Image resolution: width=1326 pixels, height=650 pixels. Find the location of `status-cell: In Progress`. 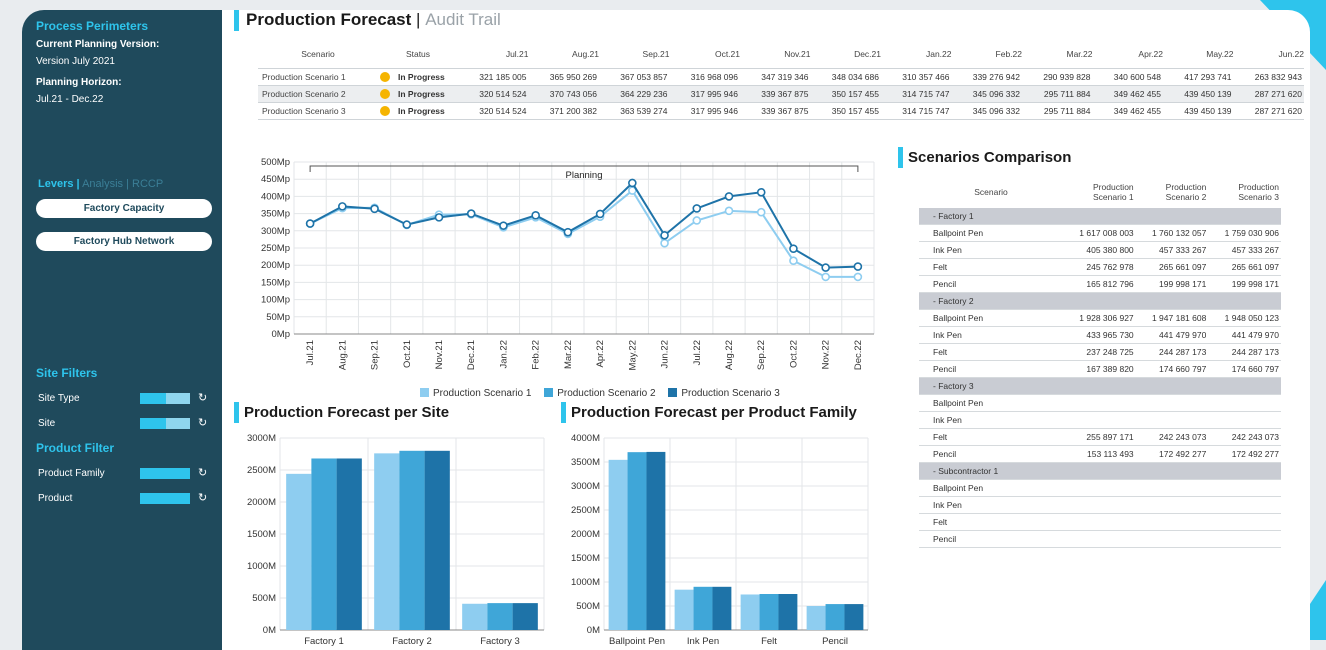

status-cell: In Progress is located at coordinates (418, 111).